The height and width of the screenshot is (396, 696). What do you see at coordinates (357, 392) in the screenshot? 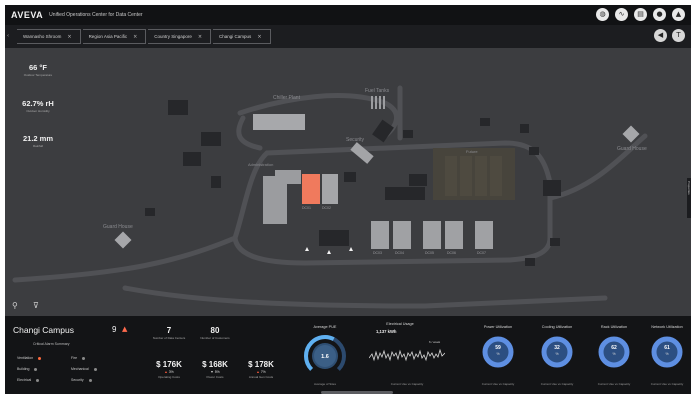
I see `horizontal-scrollbar` at bounding box center [357, 392].